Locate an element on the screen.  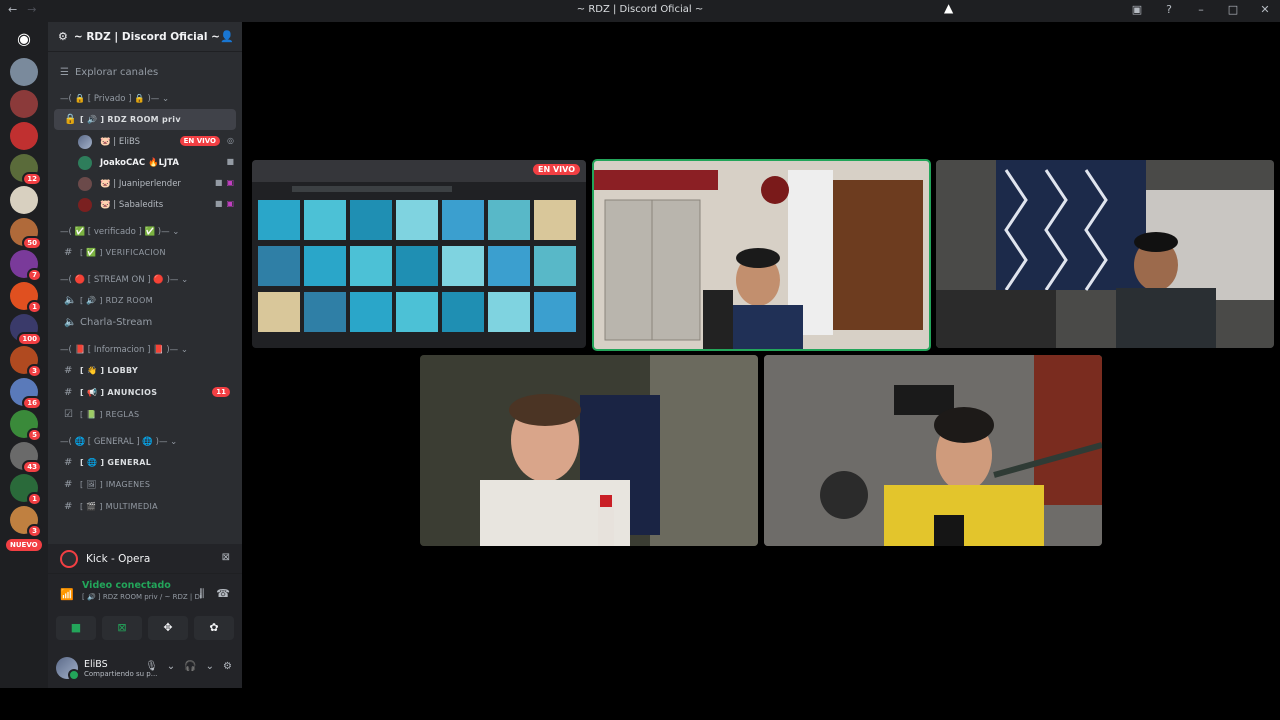
channel-general: # [ 🌐 ] GENERAL is located at coordinates (145, 462).